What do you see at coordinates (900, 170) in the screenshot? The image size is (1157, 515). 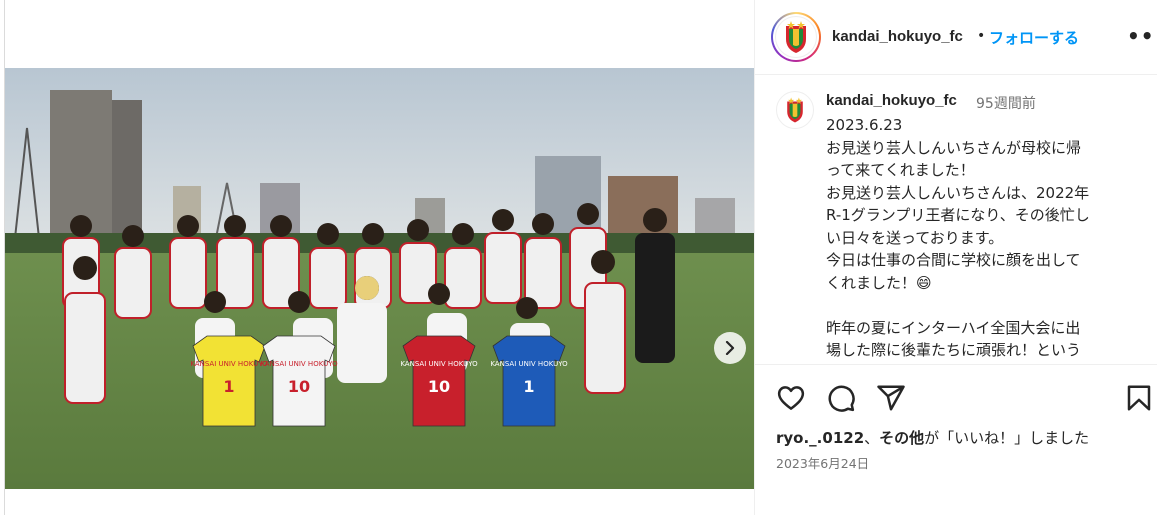 I see `caption-line: って来てくれました！` at bounding box center [900, 170].